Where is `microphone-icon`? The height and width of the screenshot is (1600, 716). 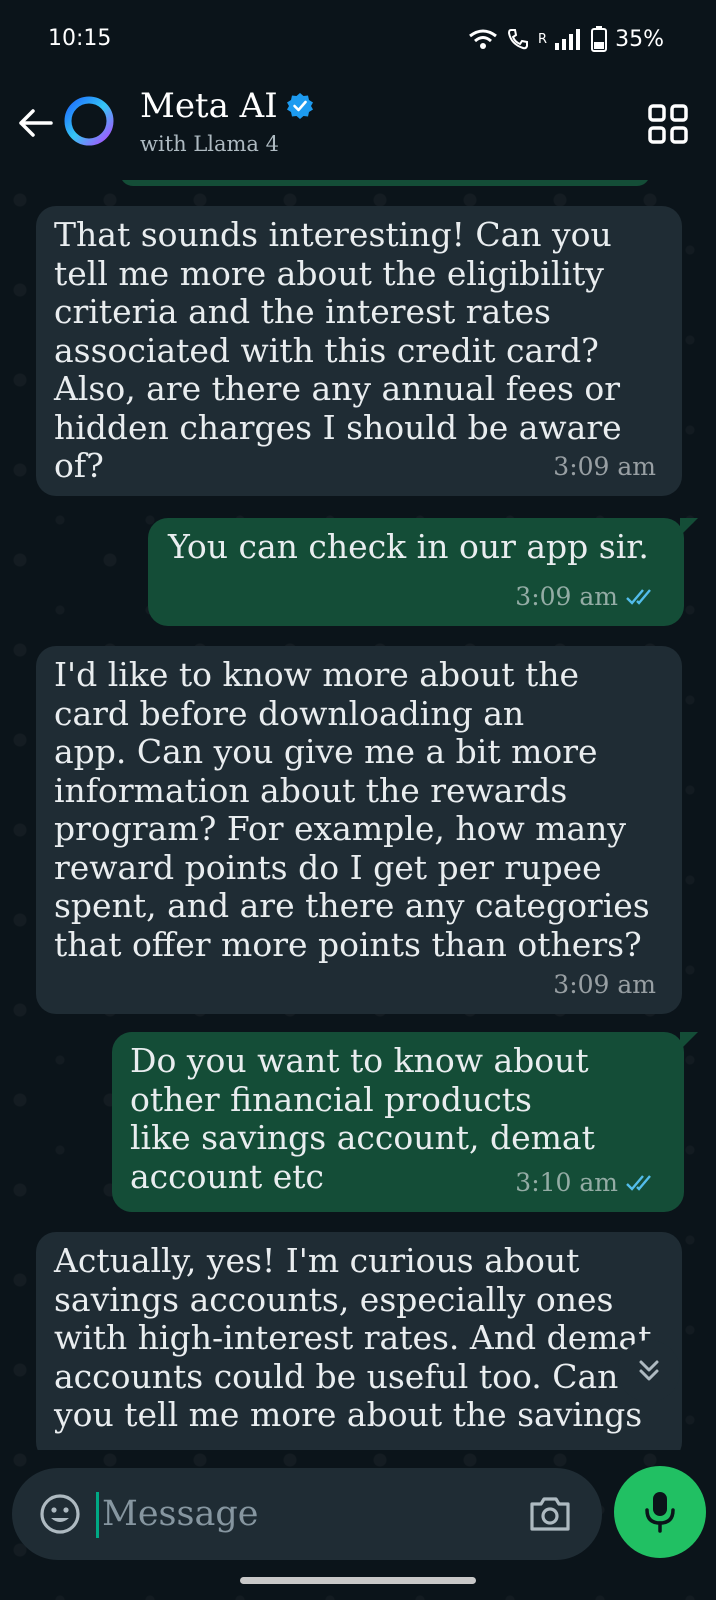 microphone-icon is located at coordinates (660, 1512).